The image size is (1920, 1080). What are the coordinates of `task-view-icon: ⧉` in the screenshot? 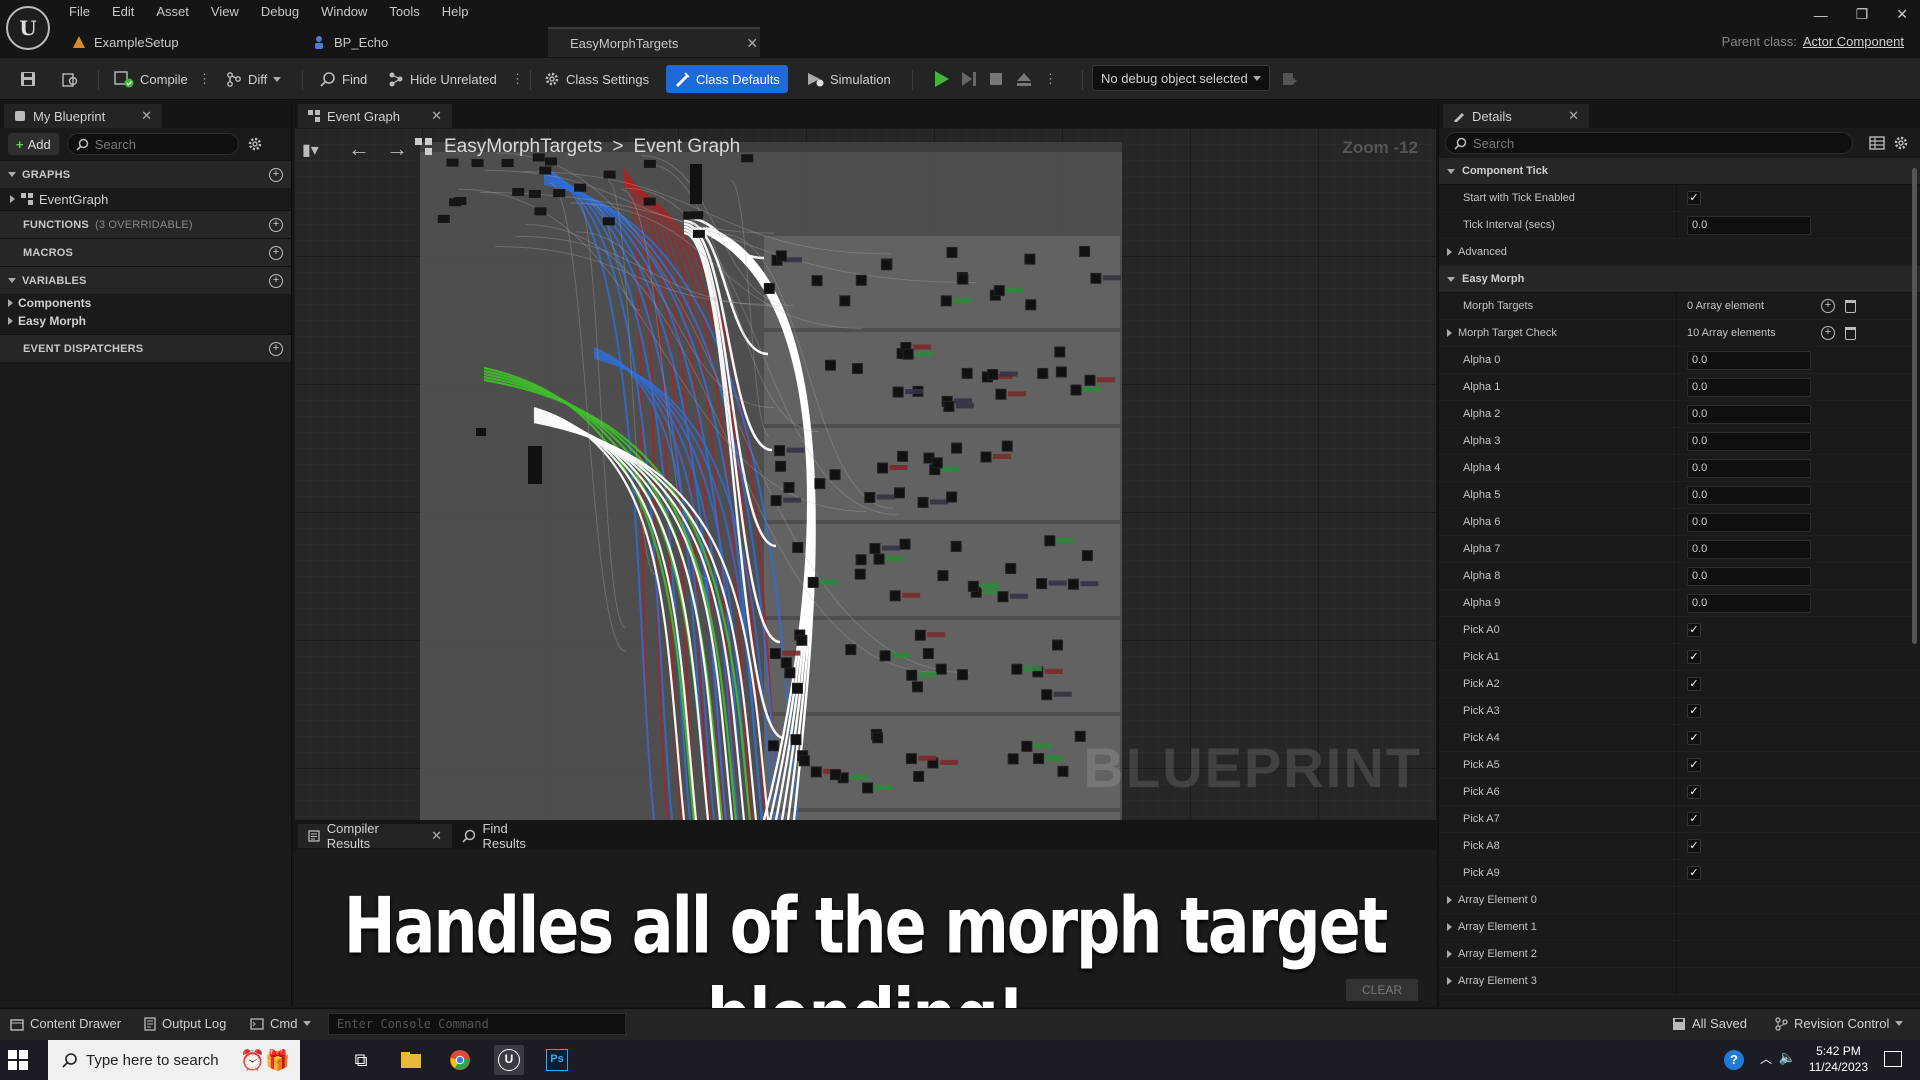 It's located at (361, 1060).